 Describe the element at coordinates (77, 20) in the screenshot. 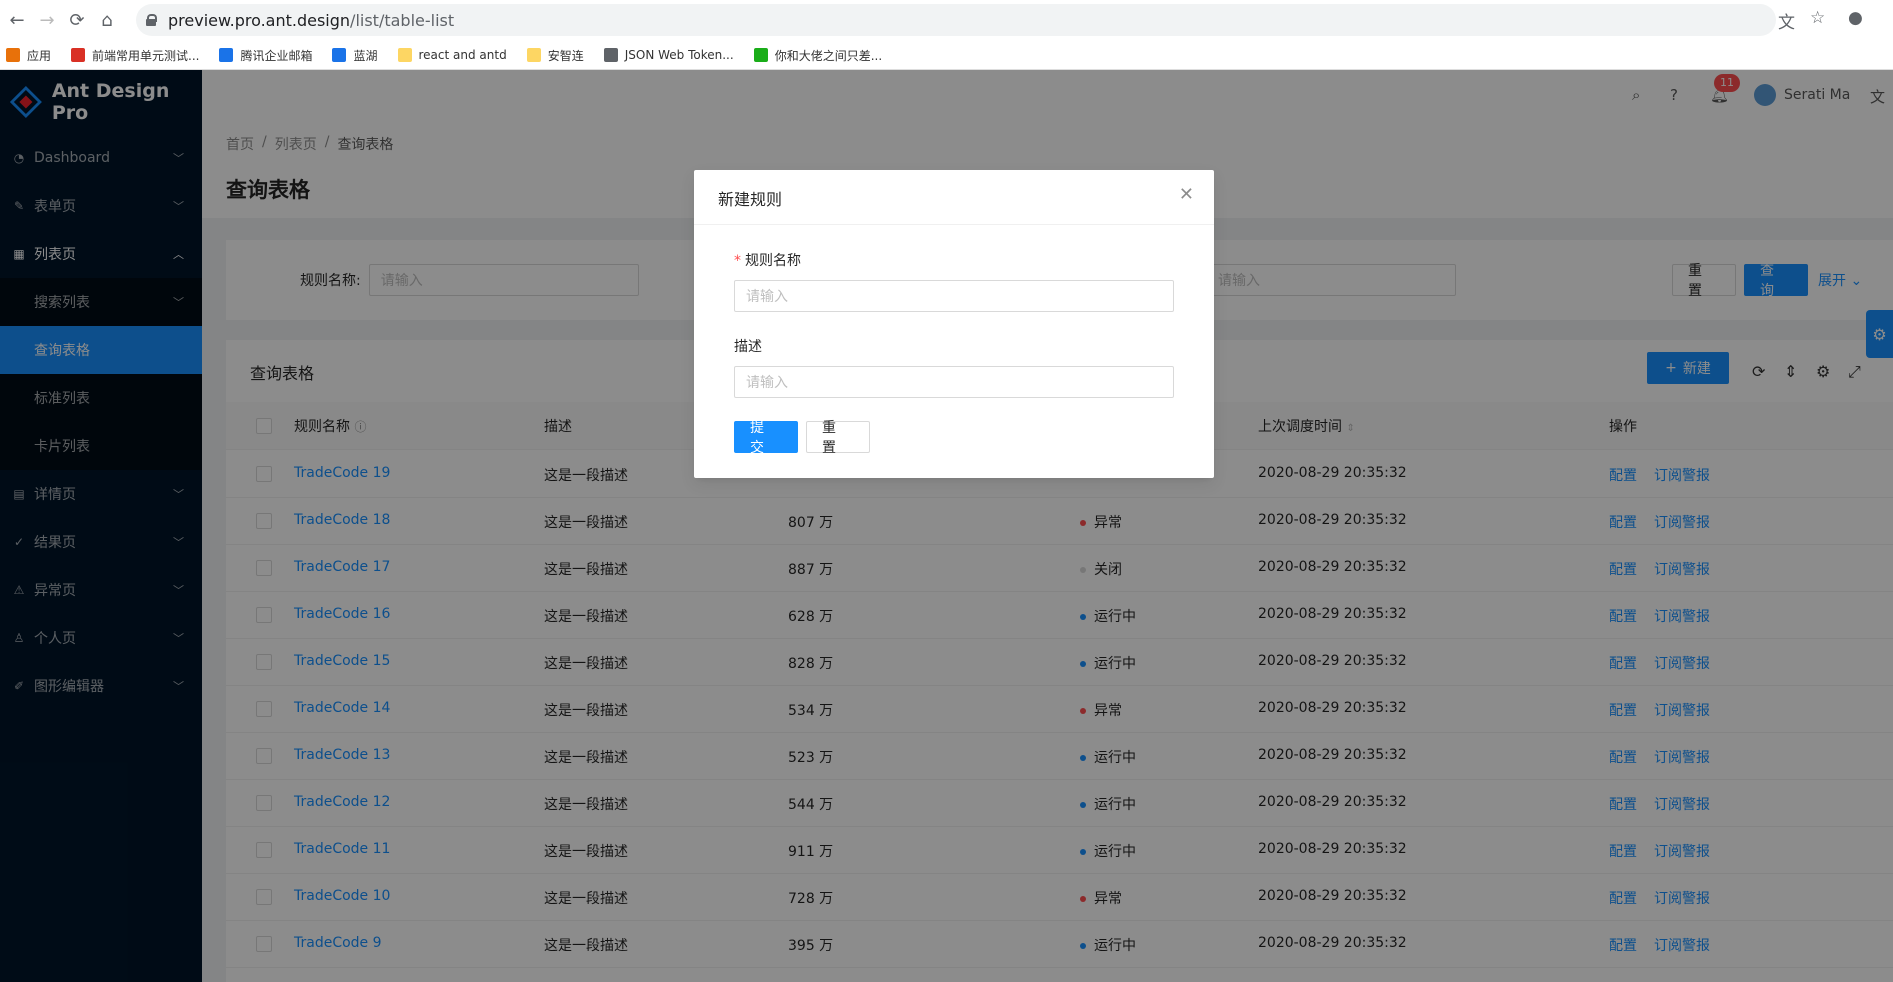

I see `reload-icon: ⟳` at that location.